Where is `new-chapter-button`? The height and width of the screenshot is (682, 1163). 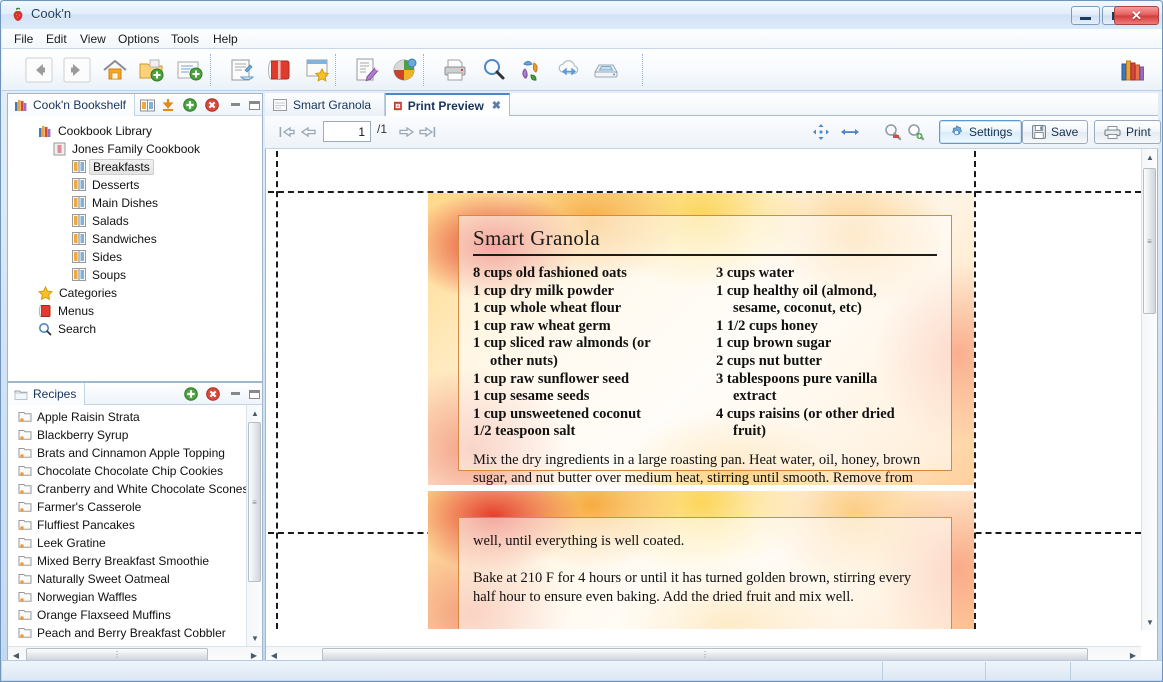
new-chapter-button is located at coordinates (189, 70).